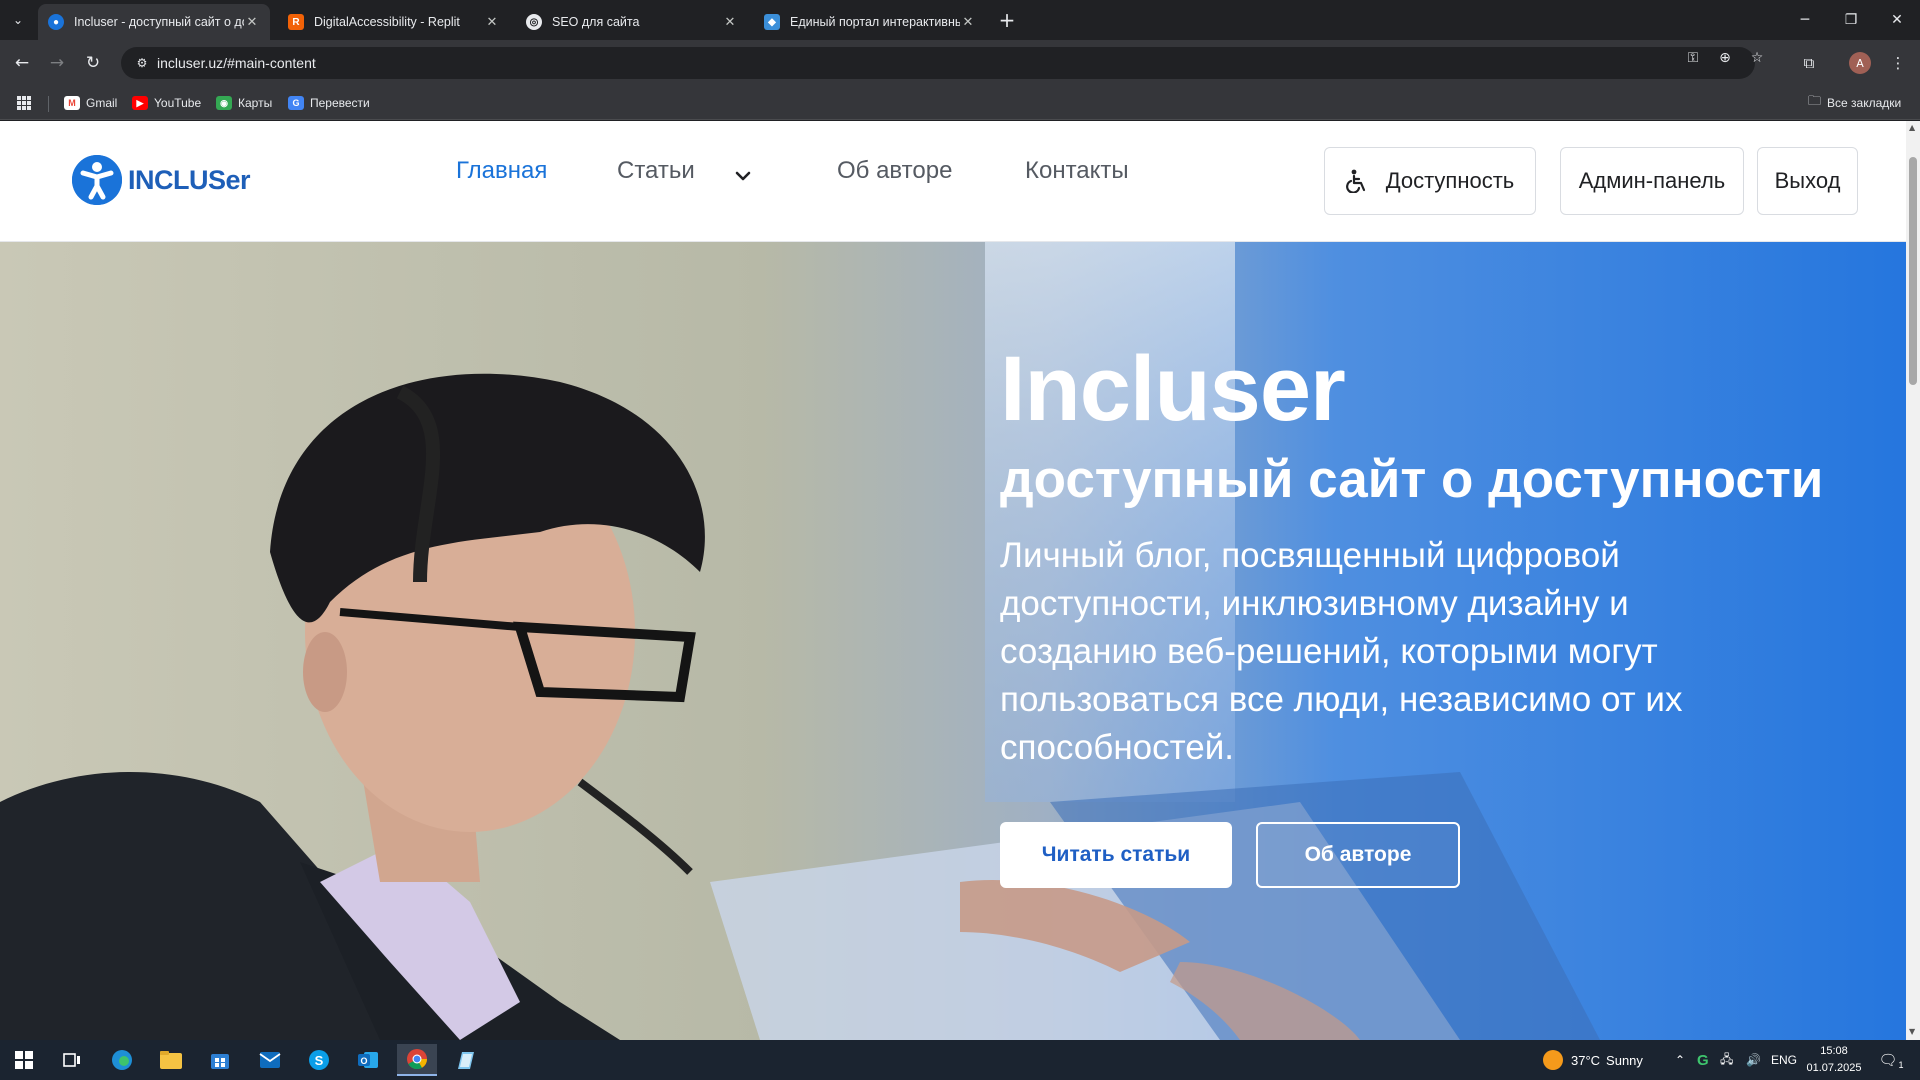 The height and width of the screenshot is (1080, 1920). What do you see at coordinates (1860, 63) in the screenshot?
I see `profile-avatar: A` at bounding box center [1860, 63].